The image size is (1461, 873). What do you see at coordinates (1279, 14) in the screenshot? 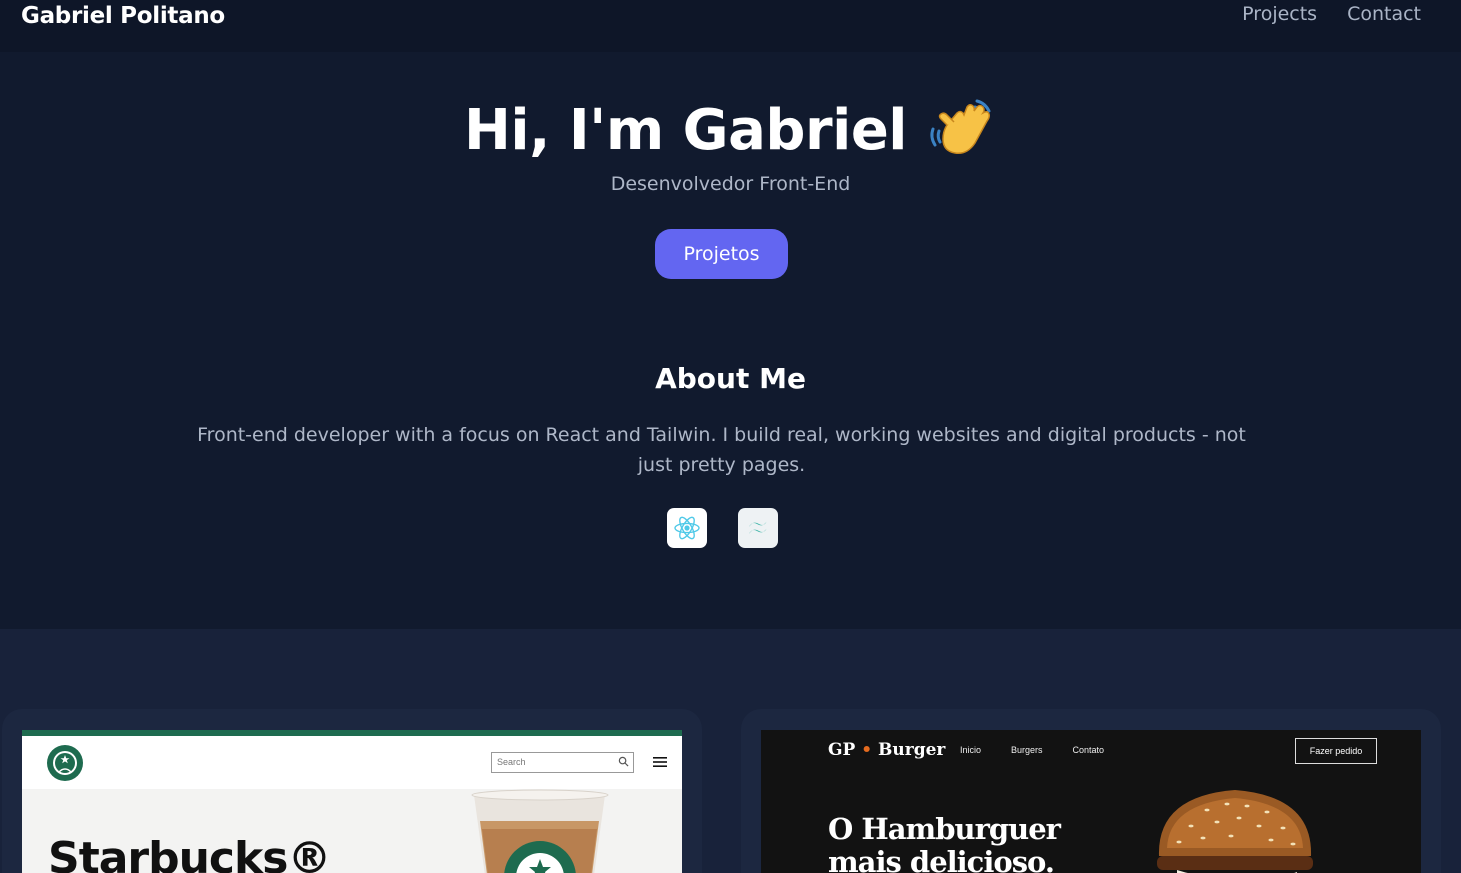
I see `nav-link-projects: Projects` at bounding box center [1279, 14].